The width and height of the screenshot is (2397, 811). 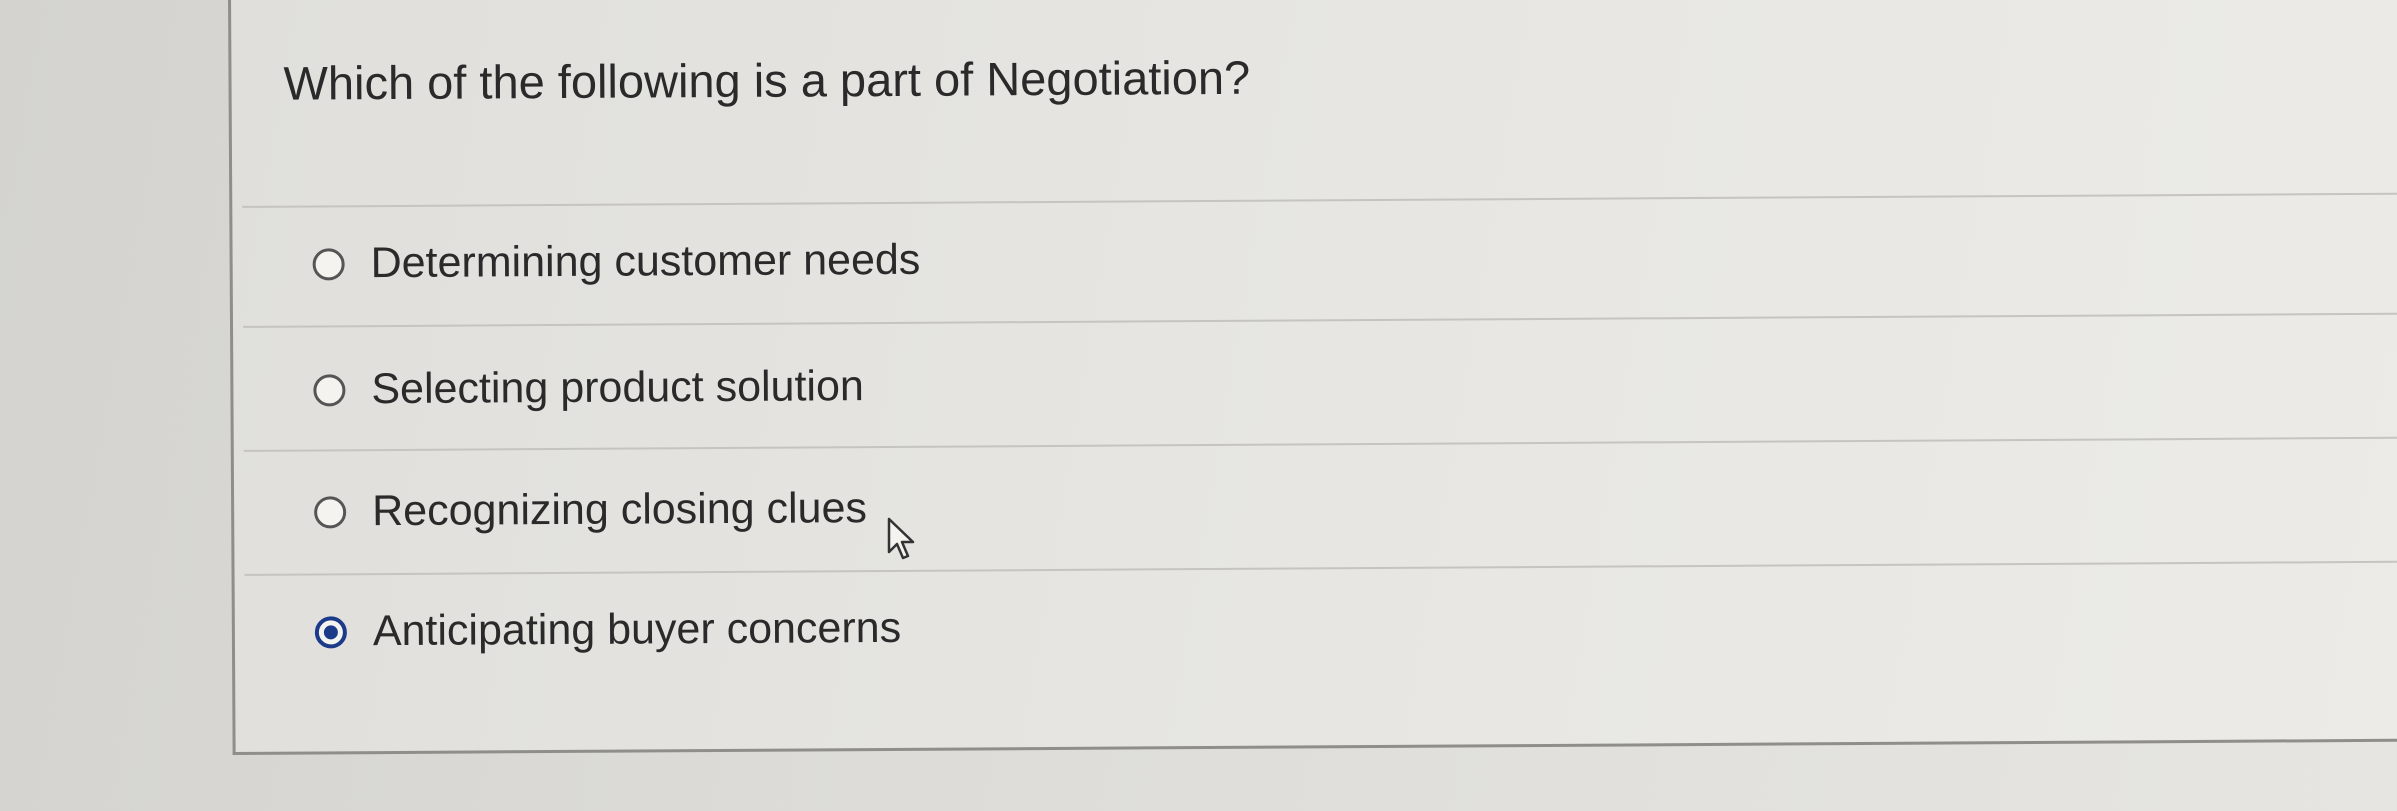 I want to click on option-selecting-product-solution: Selecting product solution, so click(x=588, y=388).